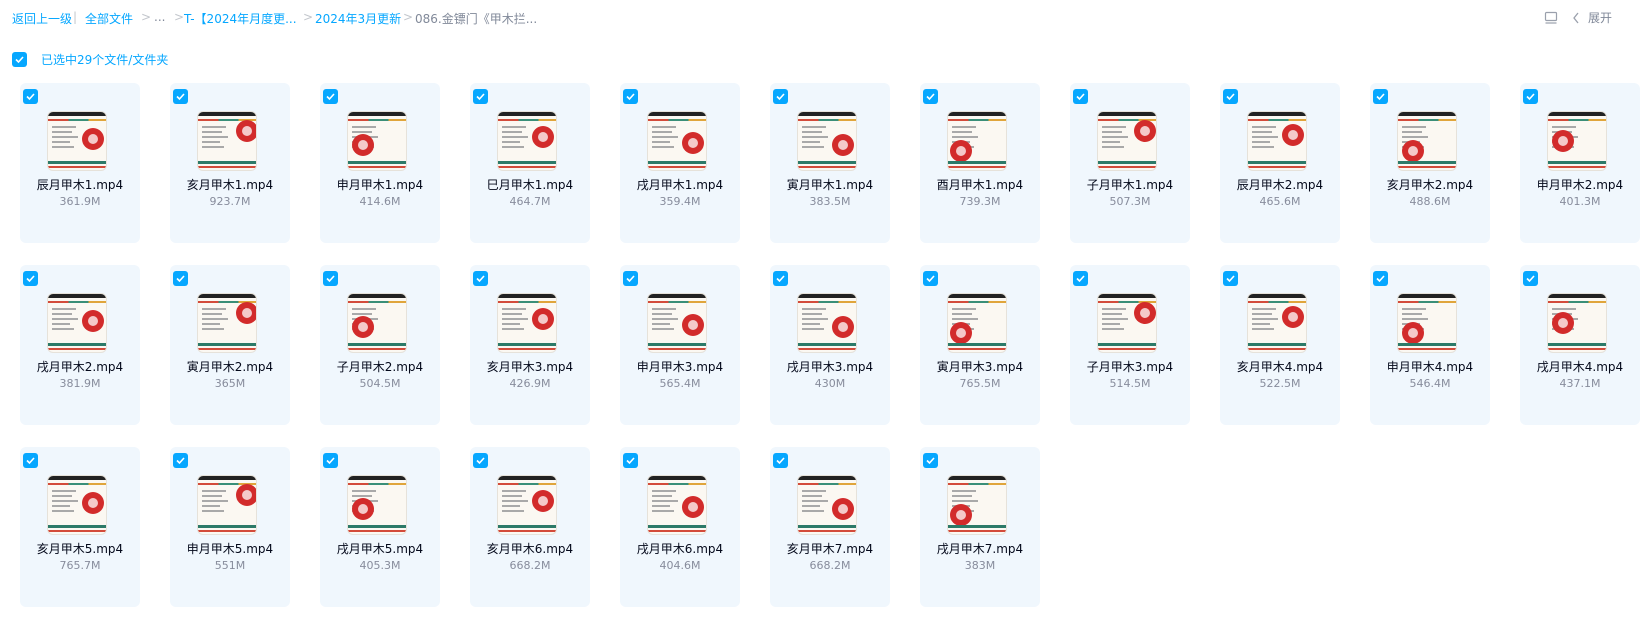  What do you see at coordinates (980, 527) in the screenshot?
I see `file-card: 戌月甲木7.mp4 383M` at bounding box center [980, 527].